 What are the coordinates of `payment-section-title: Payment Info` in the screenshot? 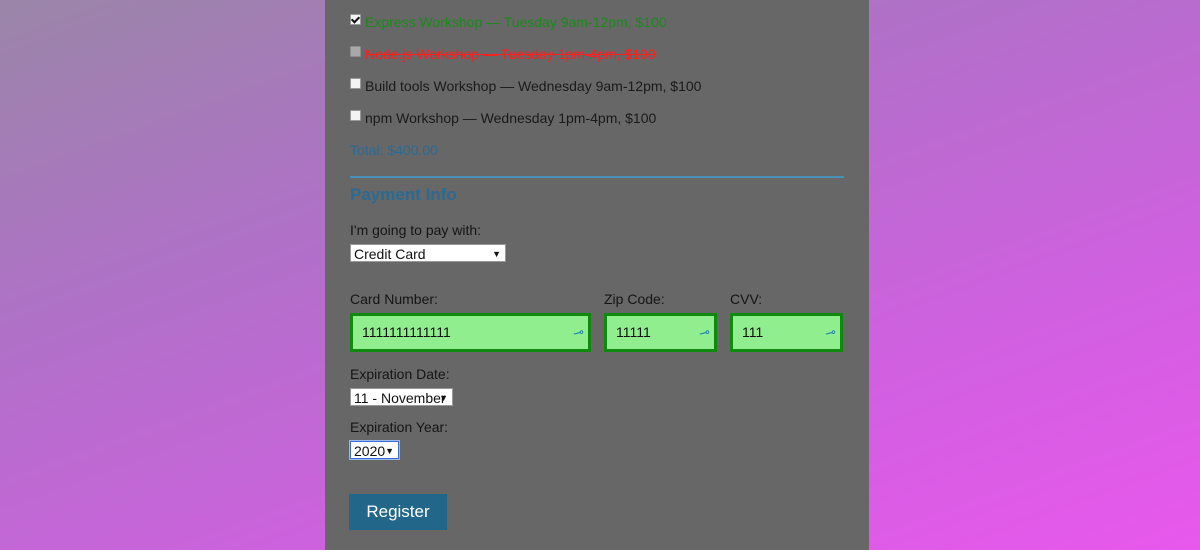 It's located at (403, 194).